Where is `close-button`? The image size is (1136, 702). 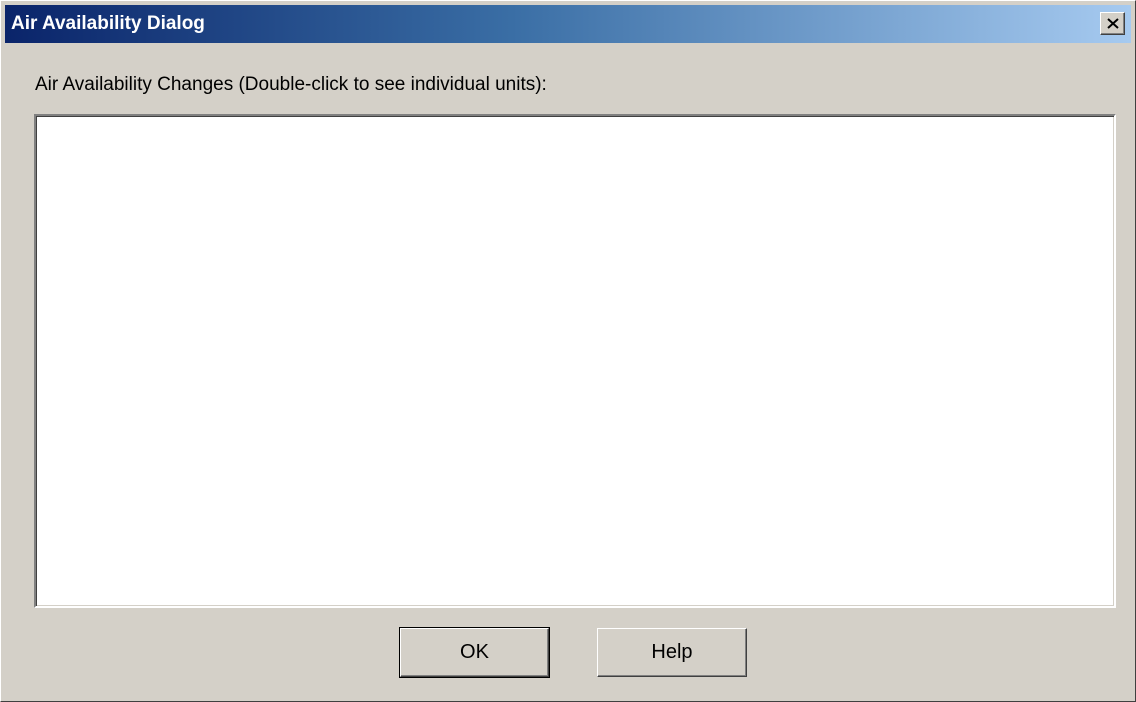 close-button is located at coordinates (1112, 23).